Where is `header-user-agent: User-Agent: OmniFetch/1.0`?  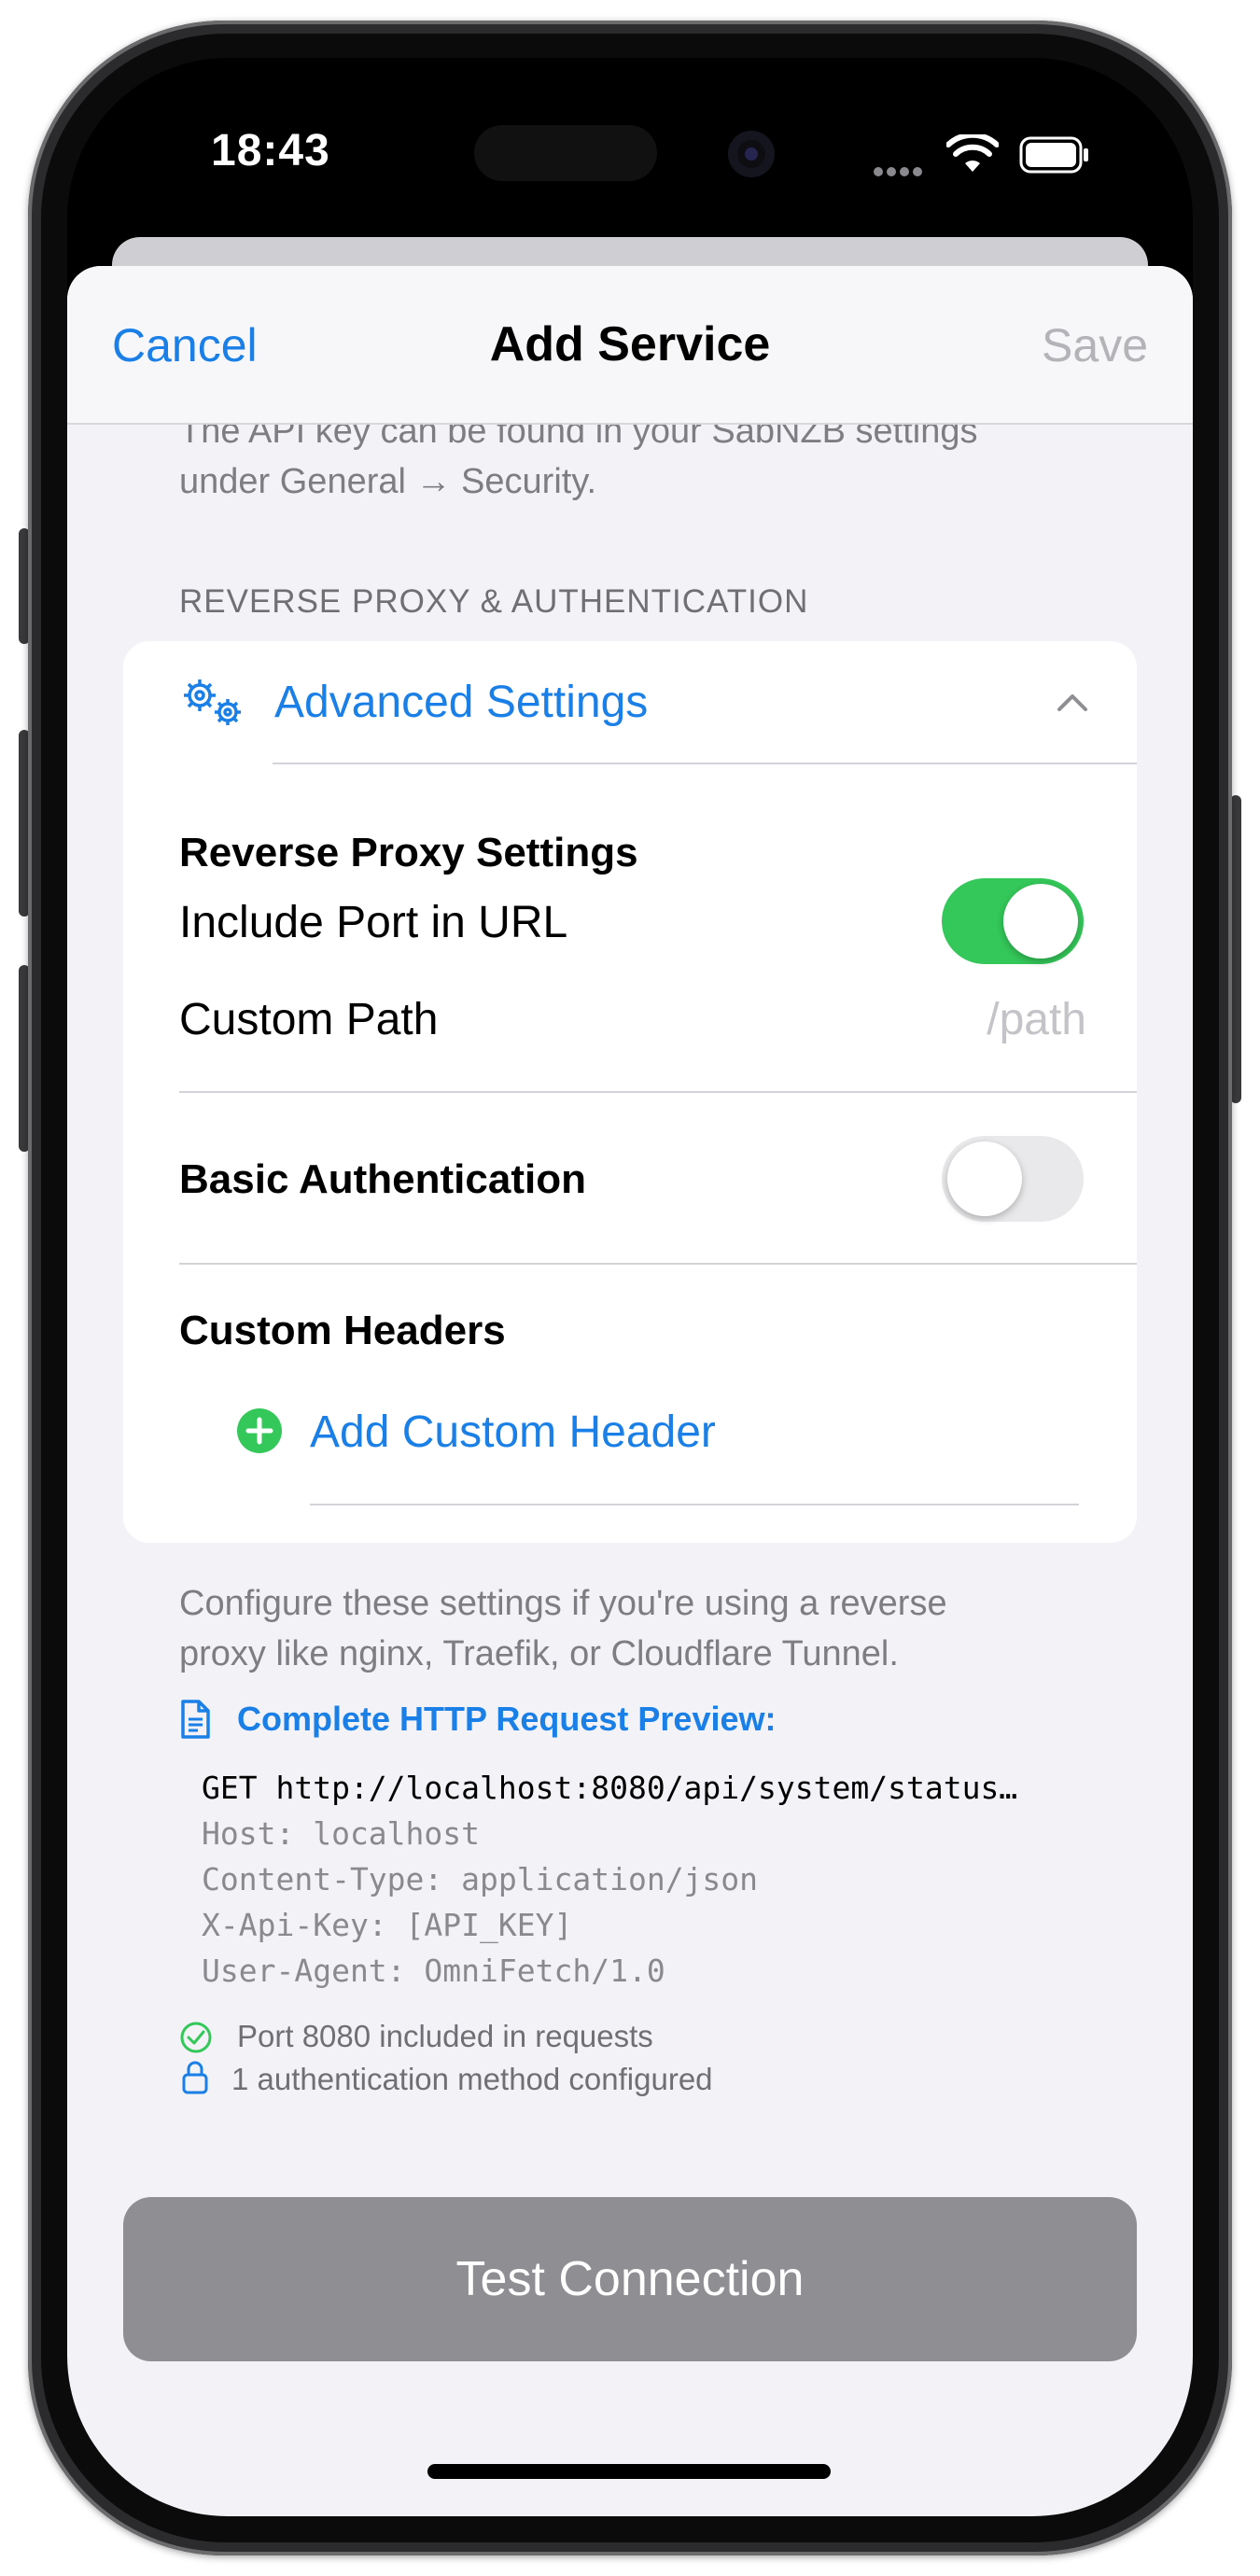 header-user-agent: User-Agent: OmniFetch/1.0 is located at coordinates (433, 1971).